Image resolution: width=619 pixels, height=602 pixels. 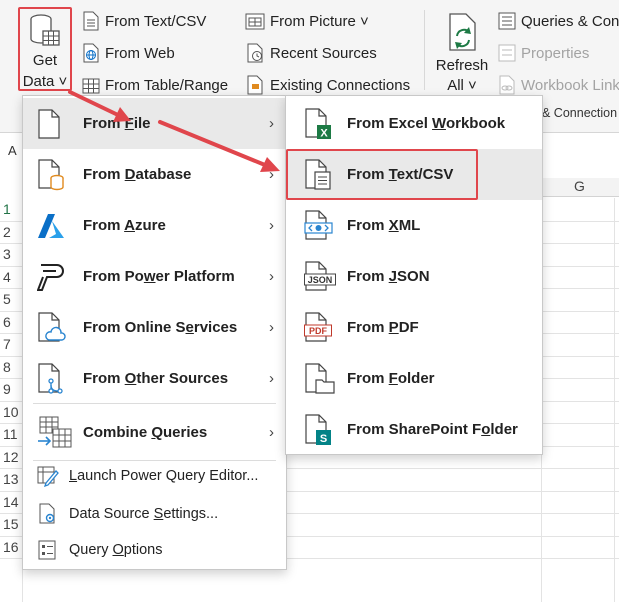 I want to click on sharepoint-folder-icon: S, so click(x=318, y=429).